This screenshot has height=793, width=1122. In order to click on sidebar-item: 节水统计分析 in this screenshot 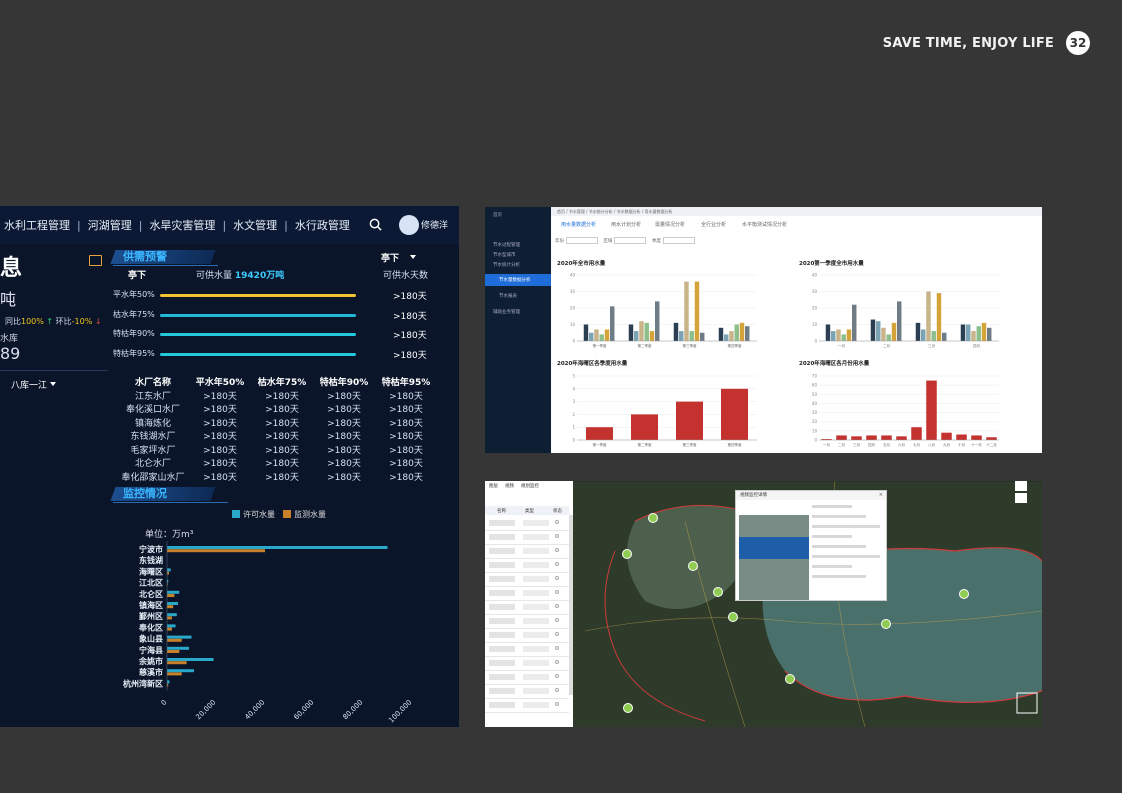, I will do `click(506, 265)`.